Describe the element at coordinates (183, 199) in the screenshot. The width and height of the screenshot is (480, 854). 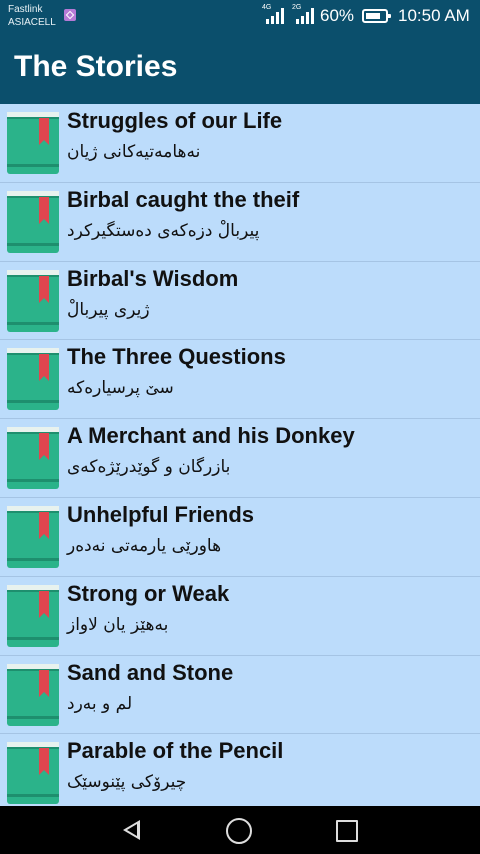
I see `story-title: Birbal caught the theif` at that location.